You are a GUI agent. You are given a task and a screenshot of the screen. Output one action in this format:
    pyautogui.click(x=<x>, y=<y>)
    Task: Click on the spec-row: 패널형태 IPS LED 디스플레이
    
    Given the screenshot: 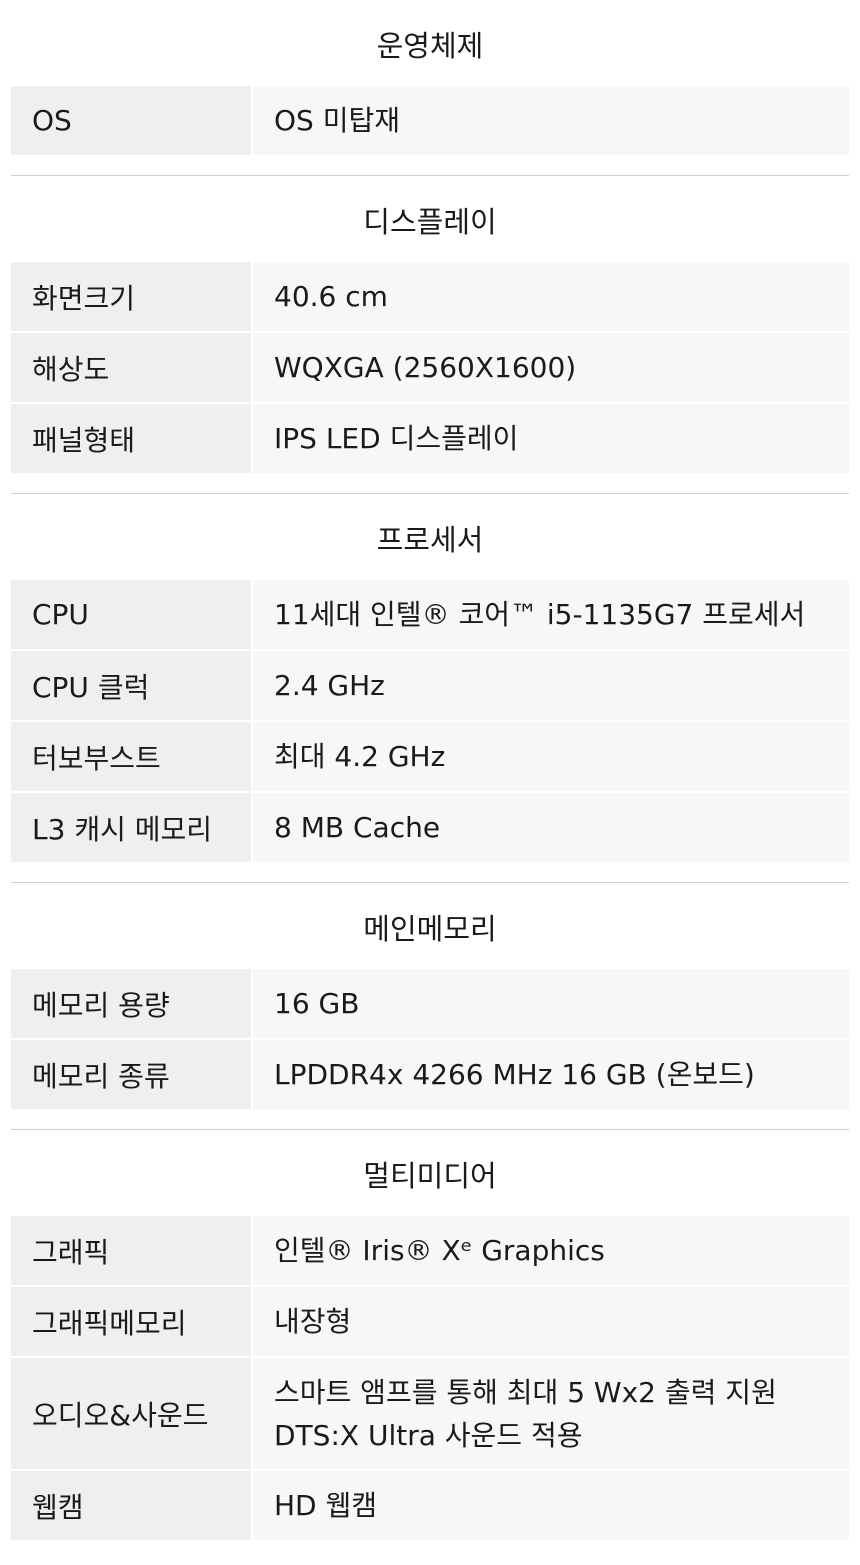 What is the action you would take?
    pyautogui.click(x=430, y=438)
    